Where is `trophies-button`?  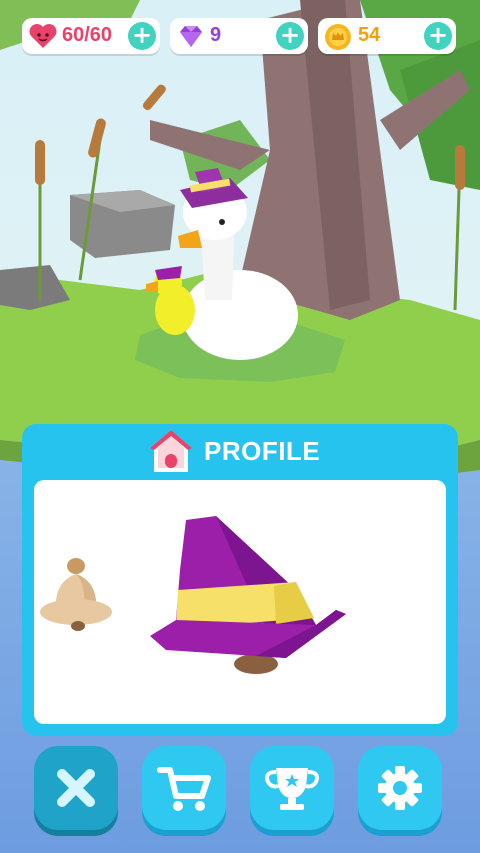
trophies-button is located at coordinates (292, 788).